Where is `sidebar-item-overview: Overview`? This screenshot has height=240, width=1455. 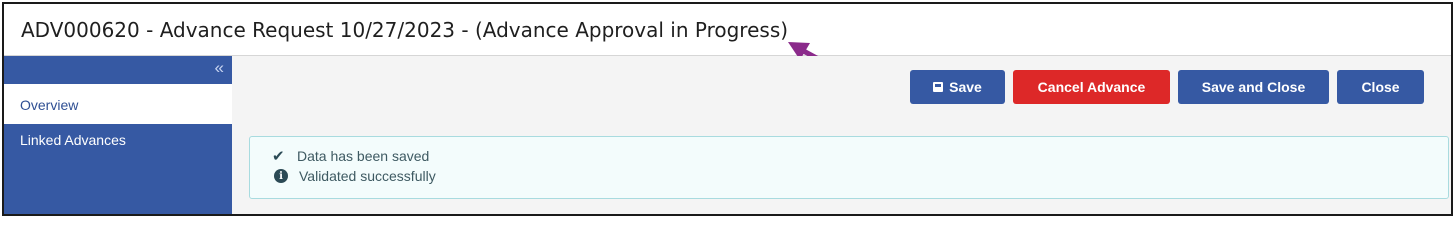 sidebar-item-overview: Overview is located at coordinates (118, 104).